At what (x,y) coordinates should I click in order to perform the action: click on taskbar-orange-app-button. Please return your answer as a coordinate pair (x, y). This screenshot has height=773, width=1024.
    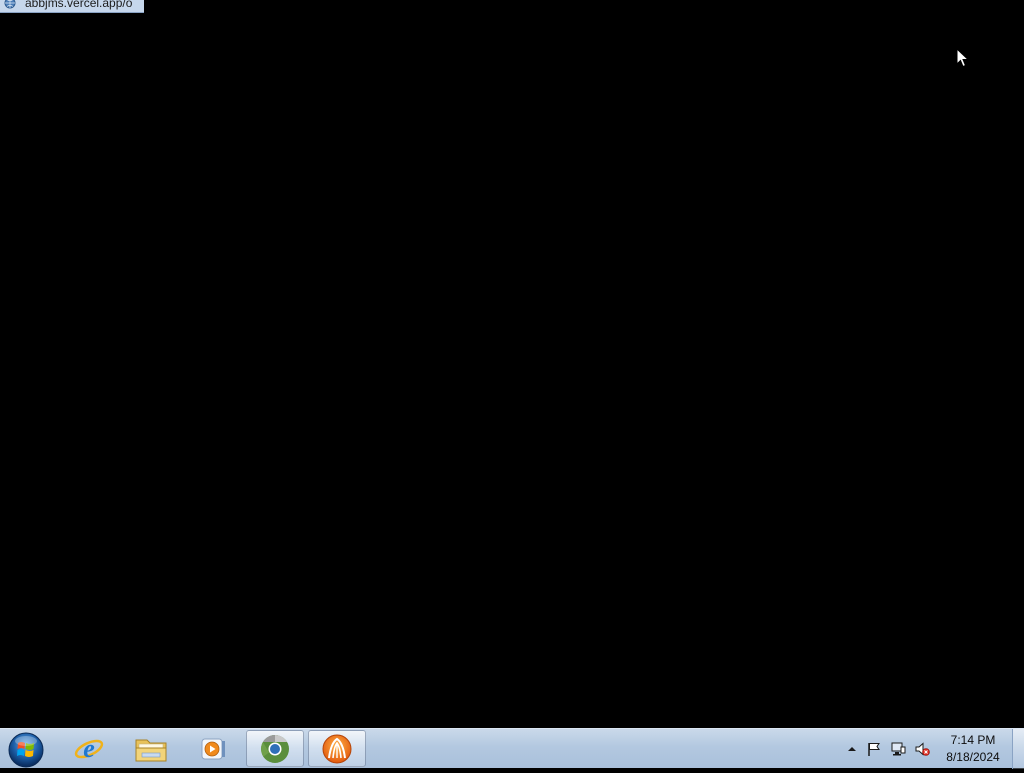
    Looking at the image, I should click on (337, 748).